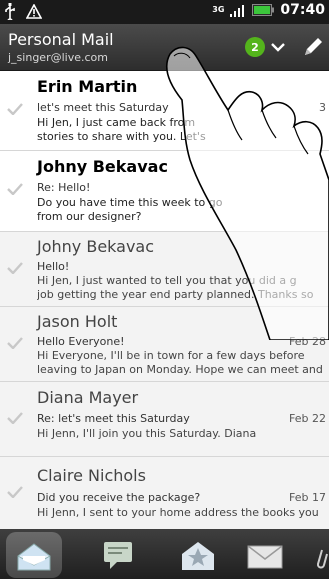 Image resolution: width=329 pixels, height=582 pixels. Describe the element at coordinates (164, 47) in the screenshot. I see `mail-header: Personal Mail j_singer@live.com 2` at that location.